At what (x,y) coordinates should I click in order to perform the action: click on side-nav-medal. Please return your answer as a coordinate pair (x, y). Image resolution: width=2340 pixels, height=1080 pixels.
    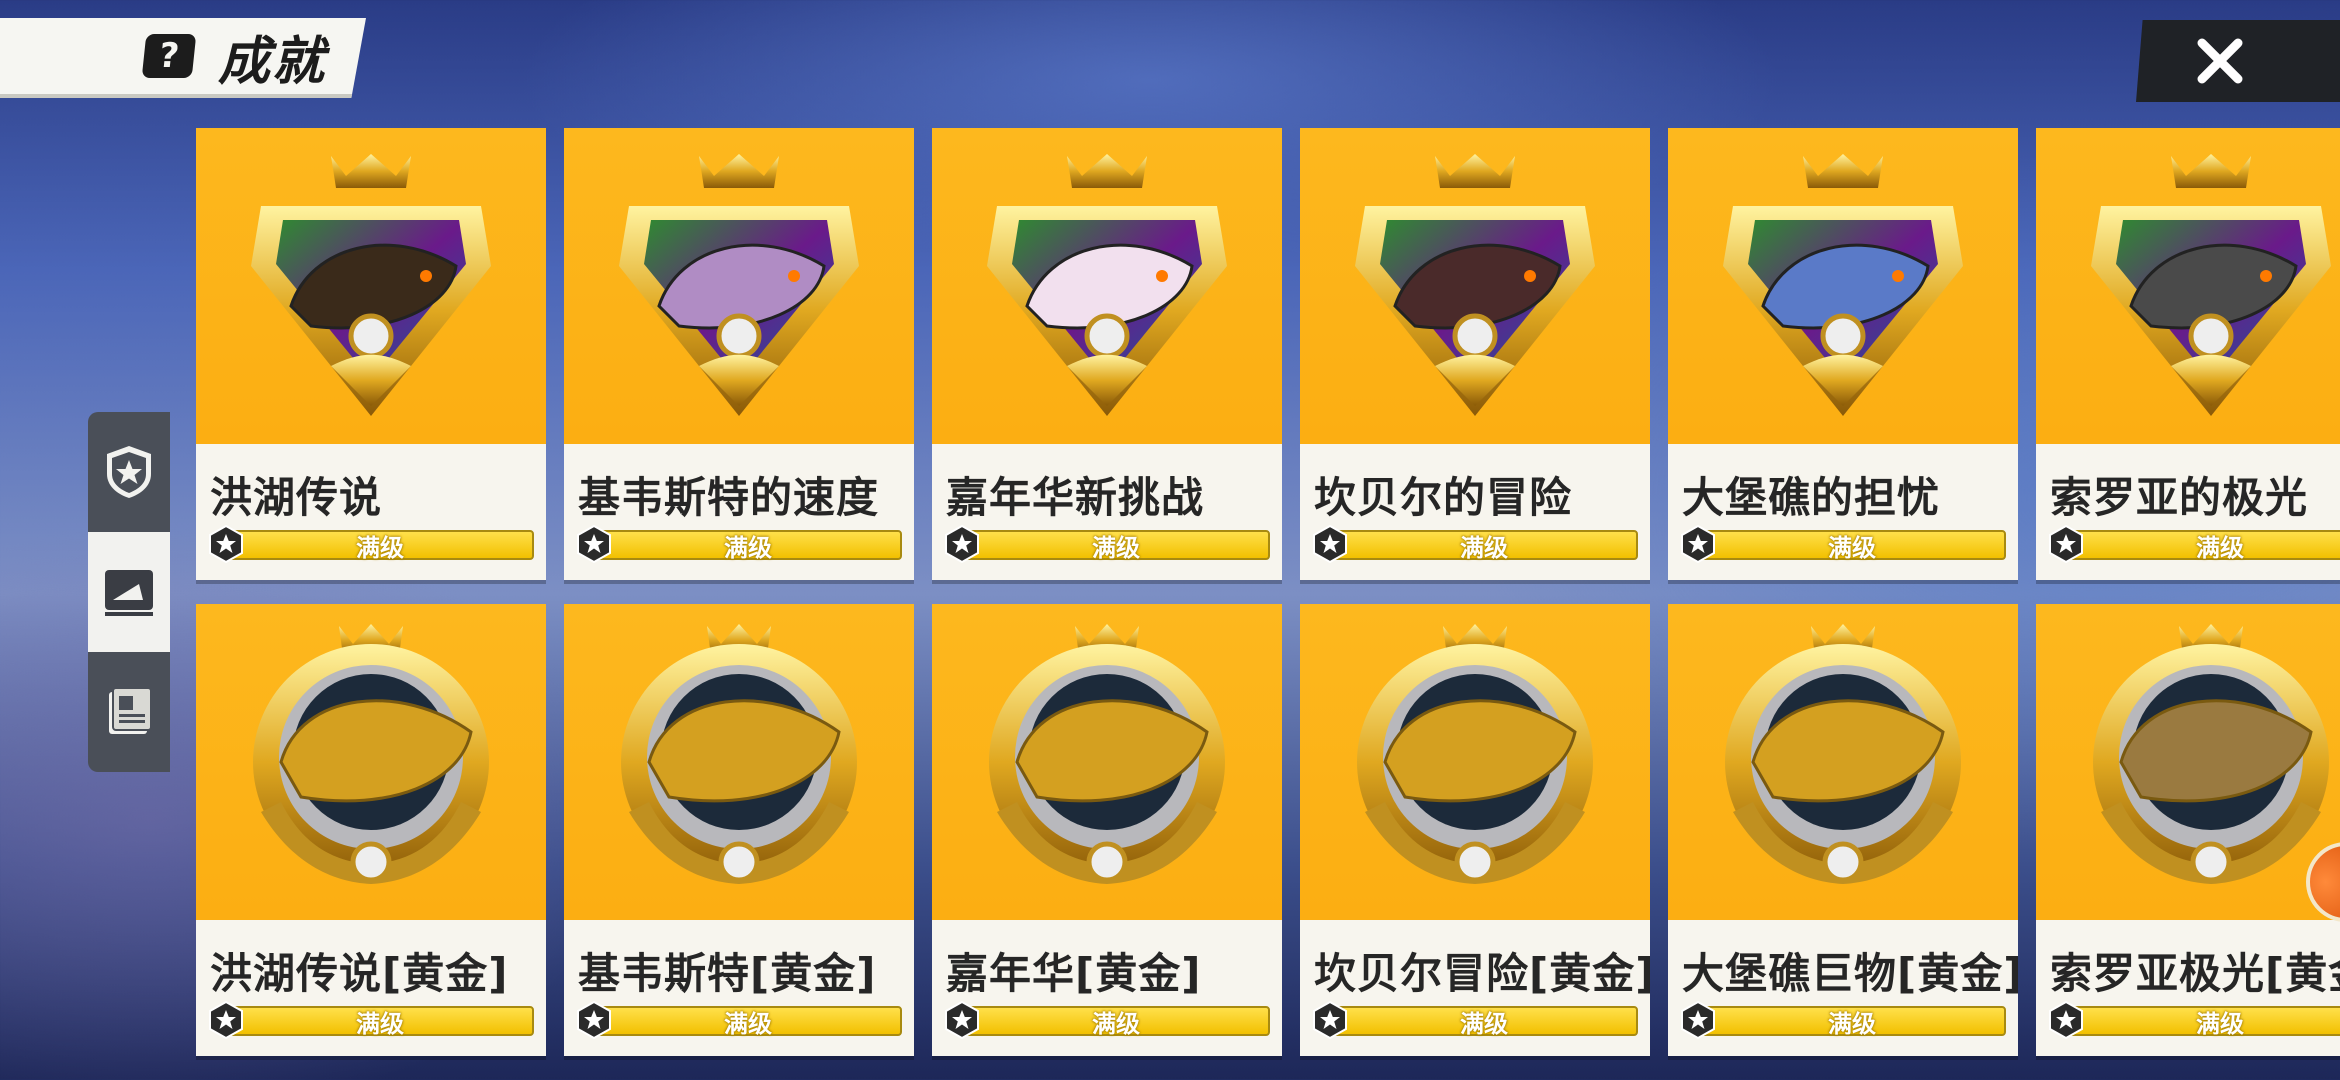
    Looking at the image, I should click on (129, 472).